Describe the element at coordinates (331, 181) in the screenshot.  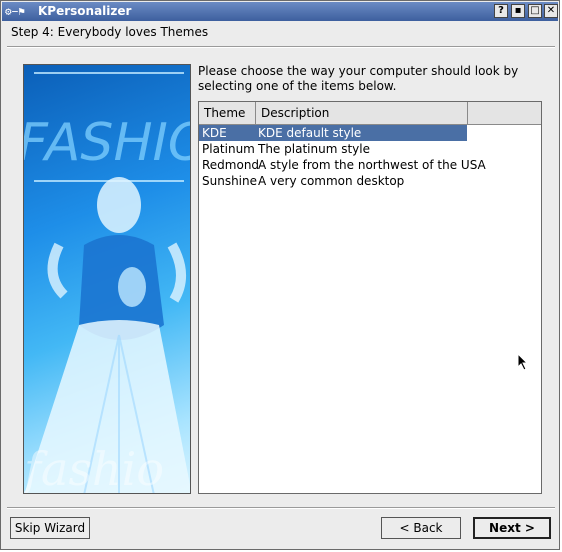
I see `theme-description: A very common desktop` at that location.